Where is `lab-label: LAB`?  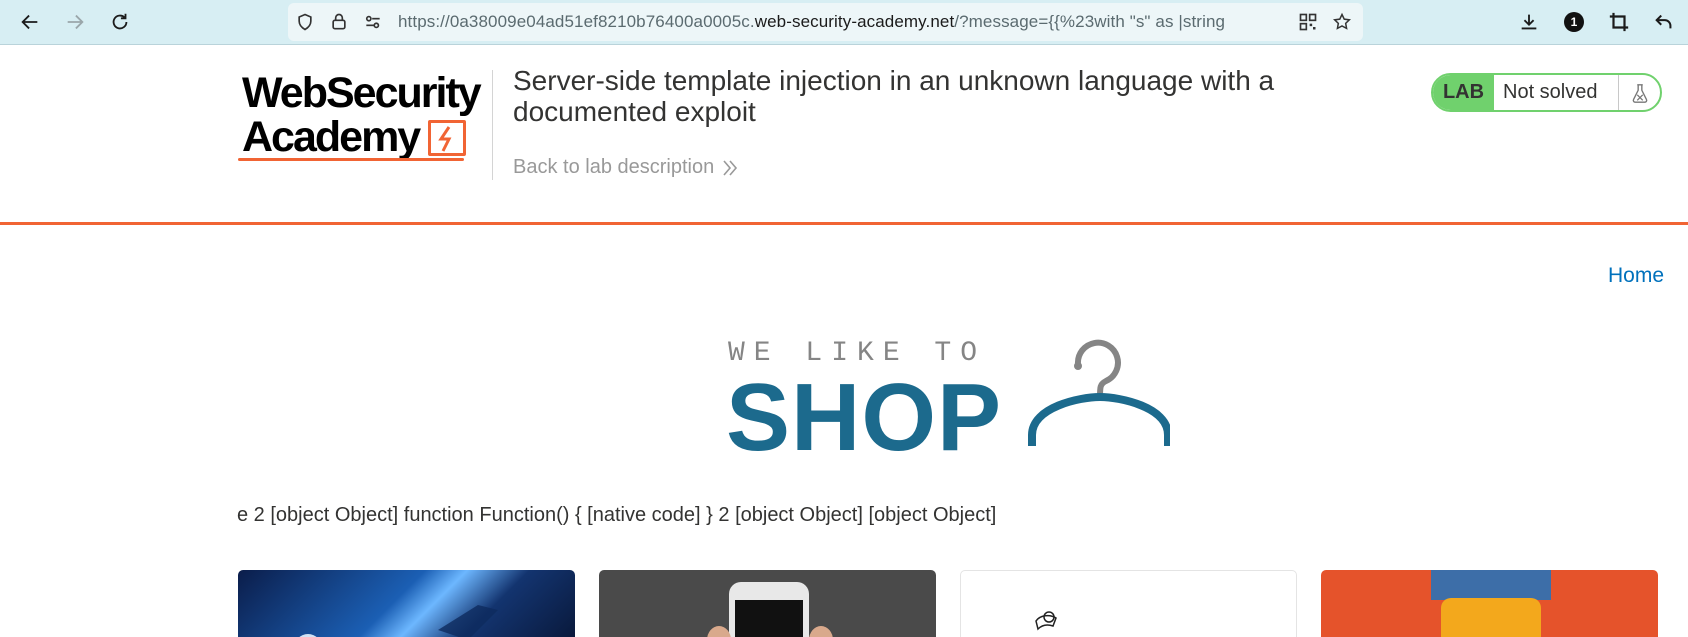 lab-label: LAB is located at coordinates (1463, 92).